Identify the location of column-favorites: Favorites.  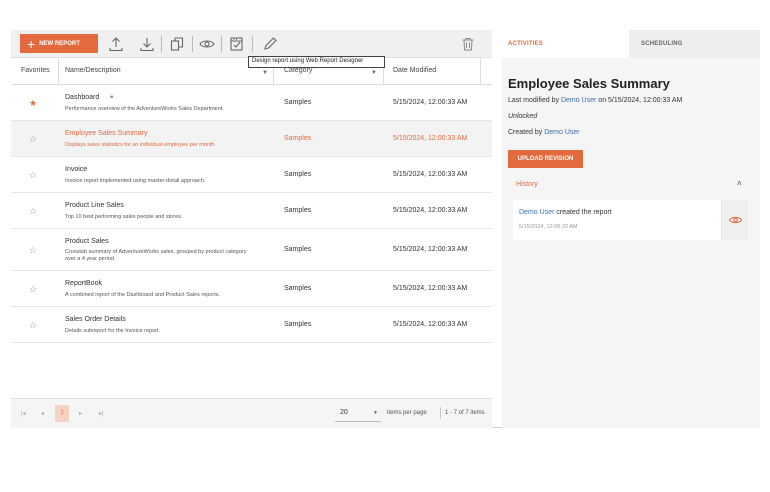
(35, 70).